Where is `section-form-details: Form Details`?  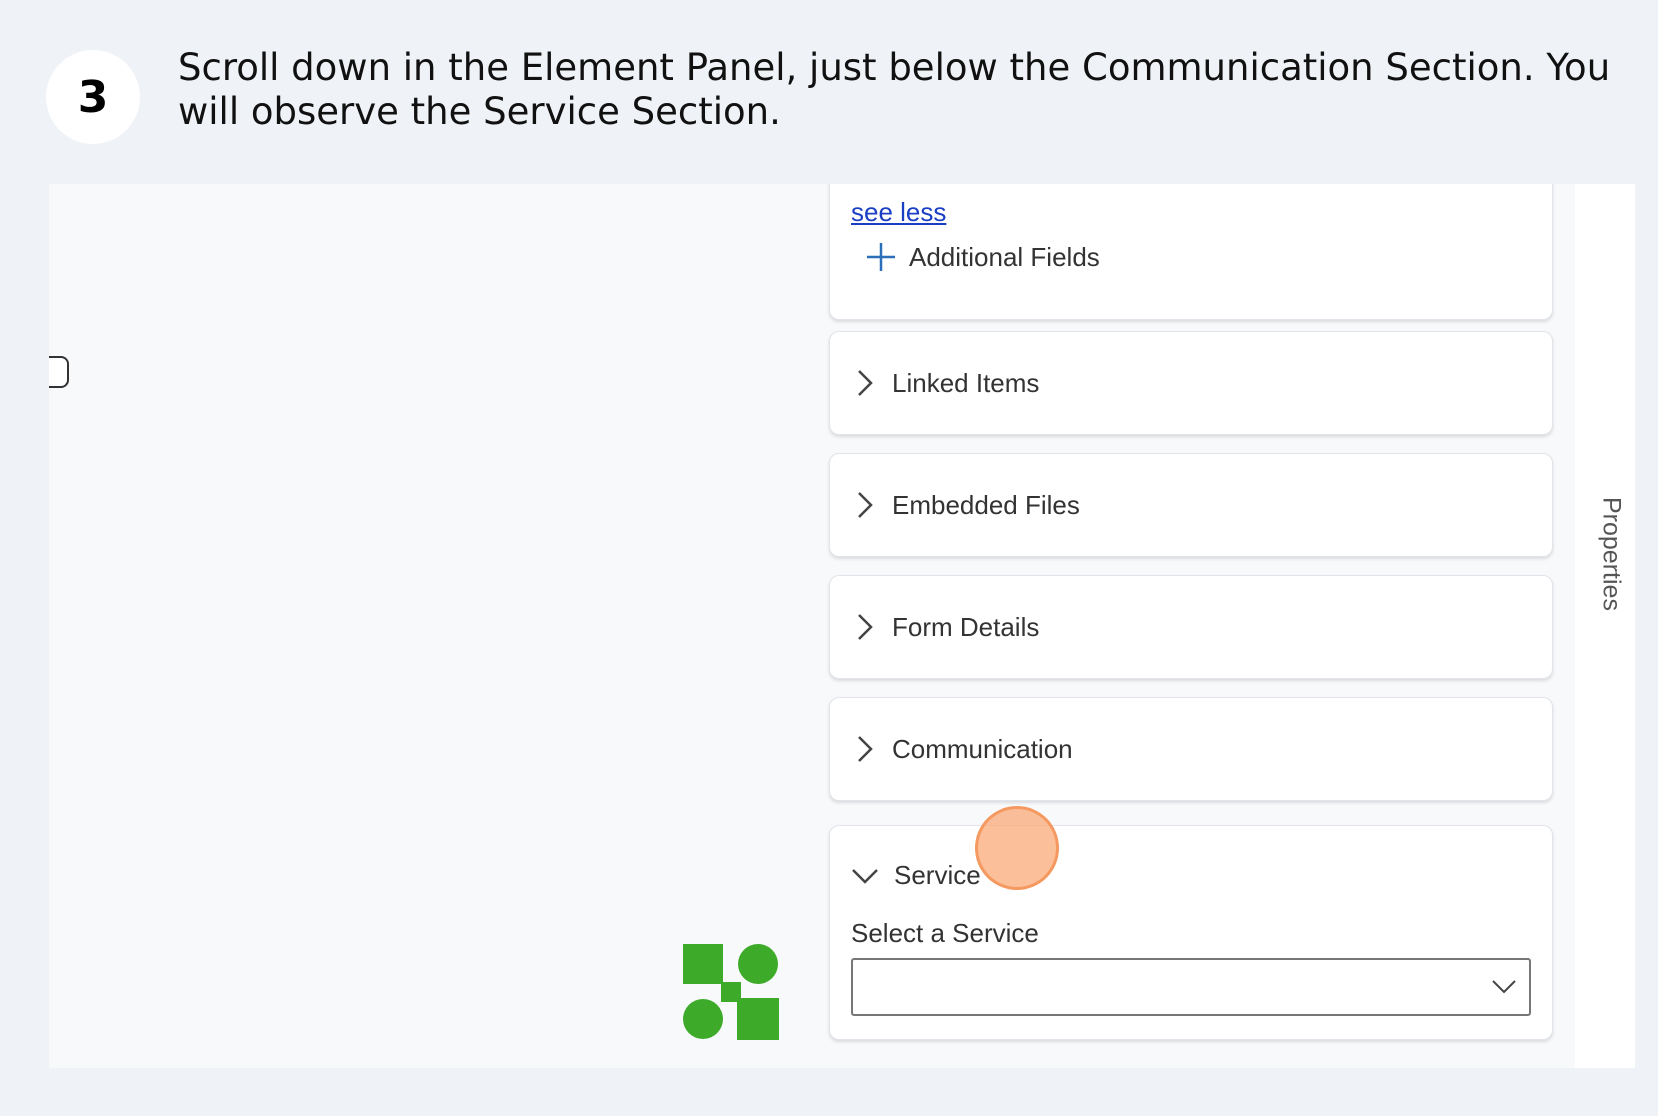
section-form-details: Form Details is located at coordinates (1191, 627).